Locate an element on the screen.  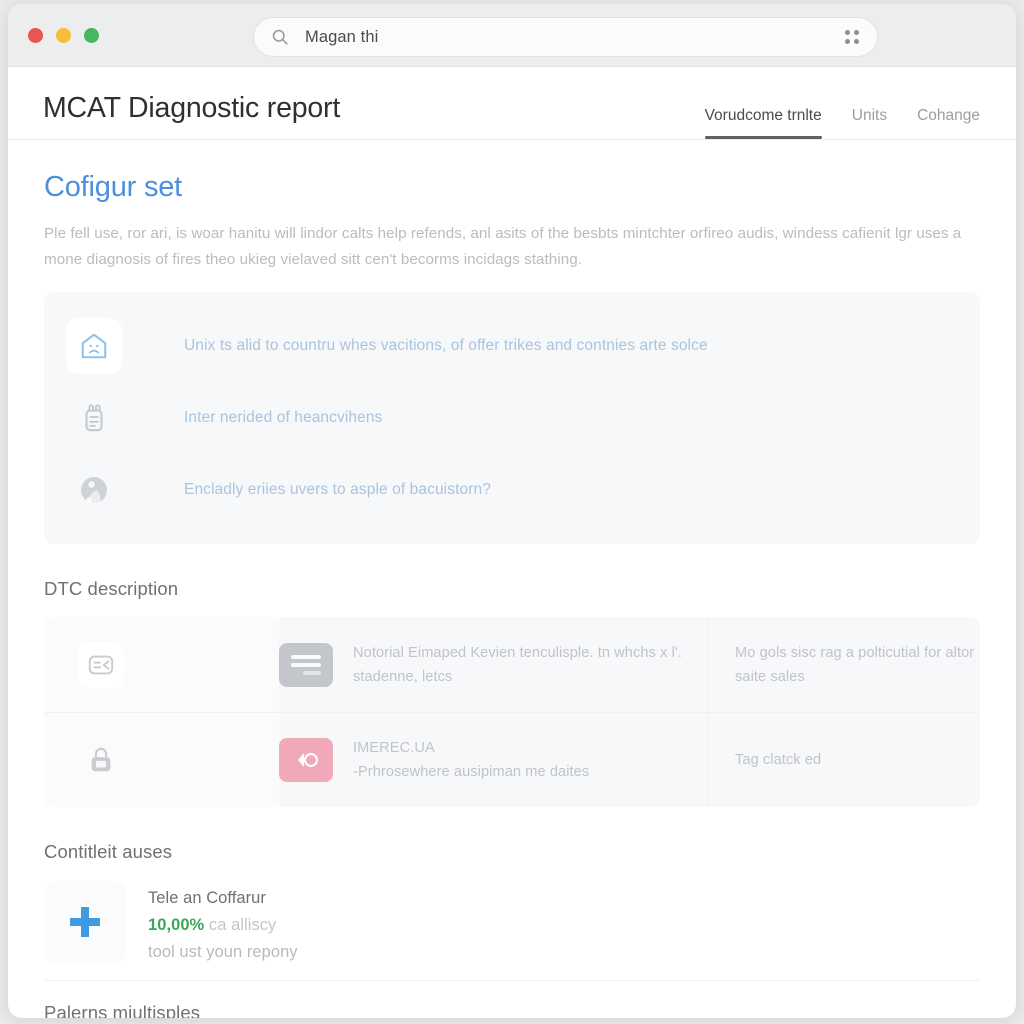
list-item: Inter nerided of heancvihens is located at coordinates (512, 418).